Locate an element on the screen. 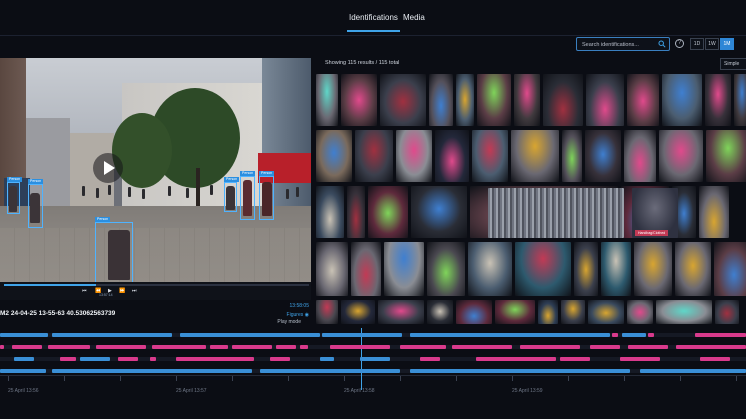 The image size is (746, 419). tab-media: Media is located at coordinates (414, 17).